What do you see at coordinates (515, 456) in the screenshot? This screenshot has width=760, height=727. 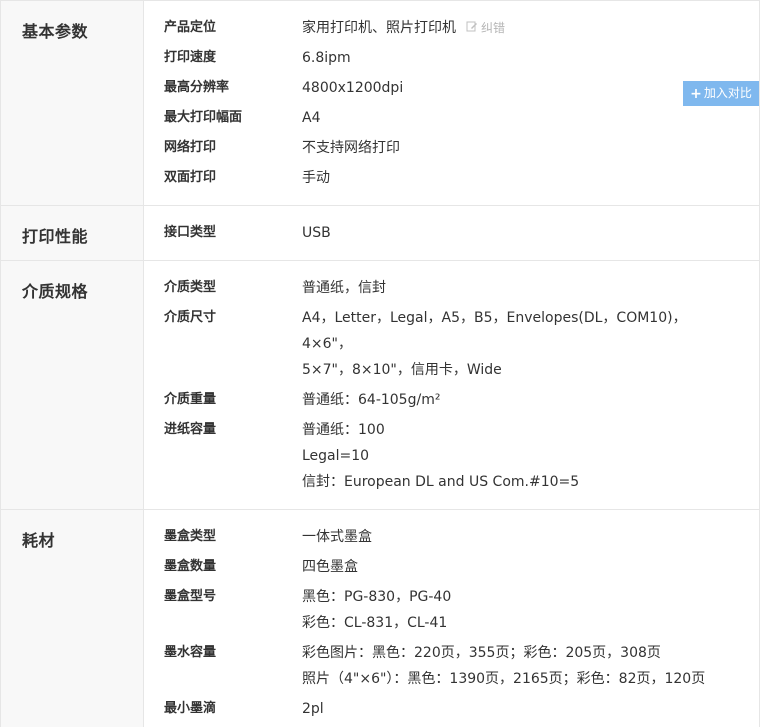 I see `spec-value-line: Legal=10` at bounding box center [515, 456].